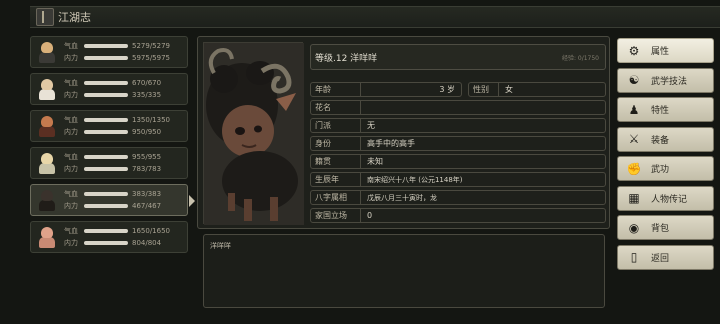  Describe the element at coordinates (147, 132) in the screenshot. I see `mp-value: 950/950` at that location.